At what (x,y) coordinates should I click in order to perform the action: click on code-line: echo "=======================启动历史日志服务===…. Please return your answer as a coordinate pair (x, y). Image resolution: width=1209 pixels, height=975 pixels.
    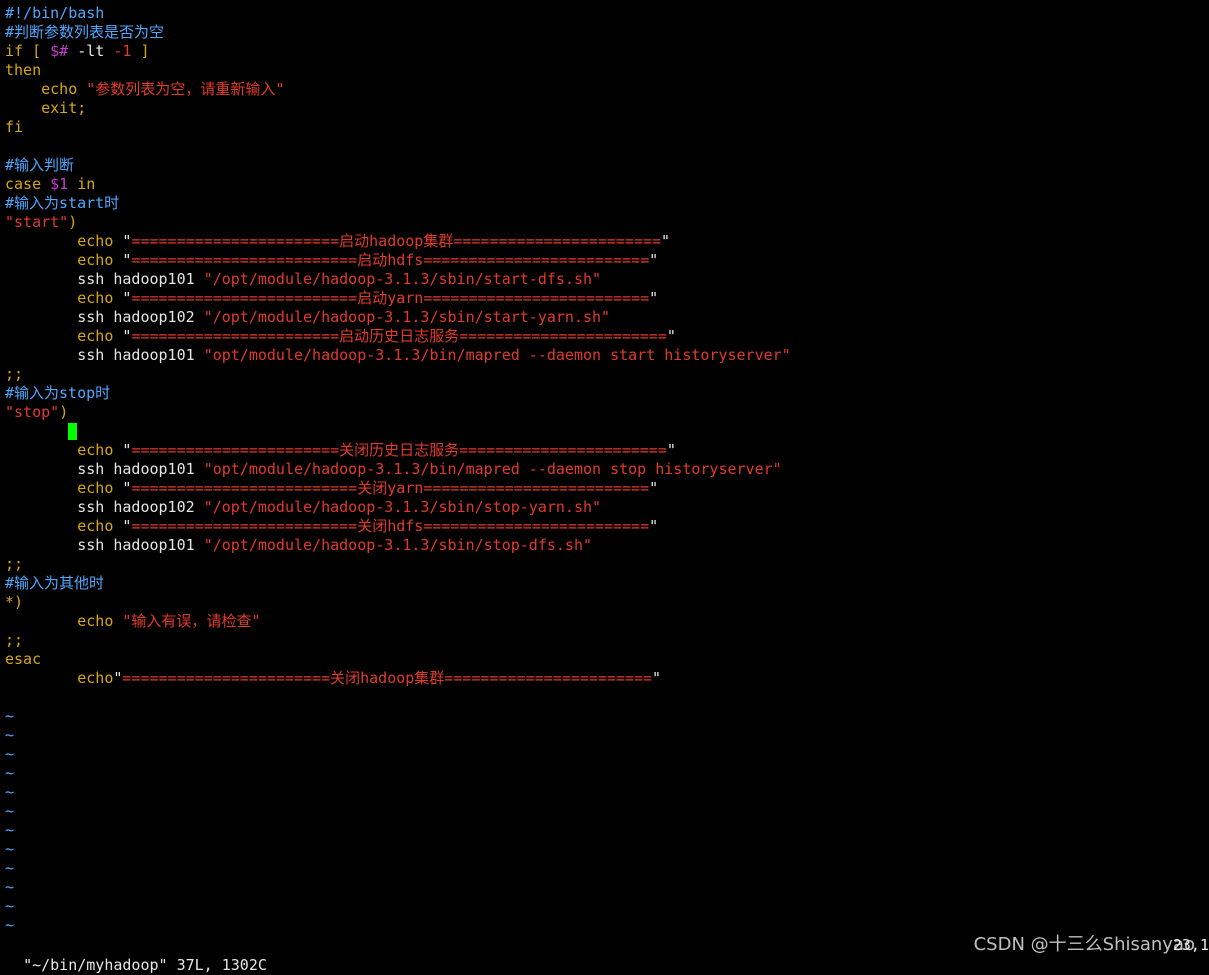
    Looking at the image, I should click on (607, 336).